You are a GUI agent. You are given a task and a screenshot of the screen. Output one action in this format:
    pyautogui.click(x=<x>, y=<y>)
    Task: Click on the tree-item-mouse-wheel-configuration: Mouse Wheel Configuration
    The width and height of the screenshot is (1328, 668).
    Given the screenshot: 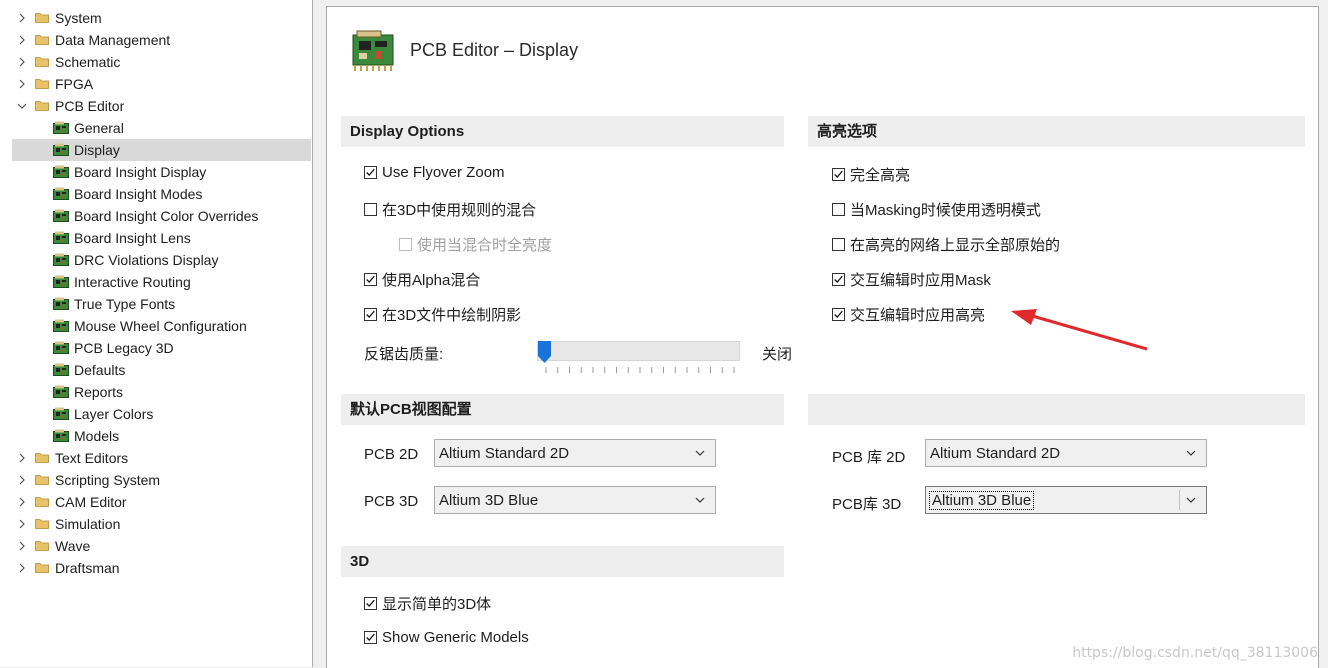 What is the action you would take?
    pyautogui.click(x=155, y=326)
    